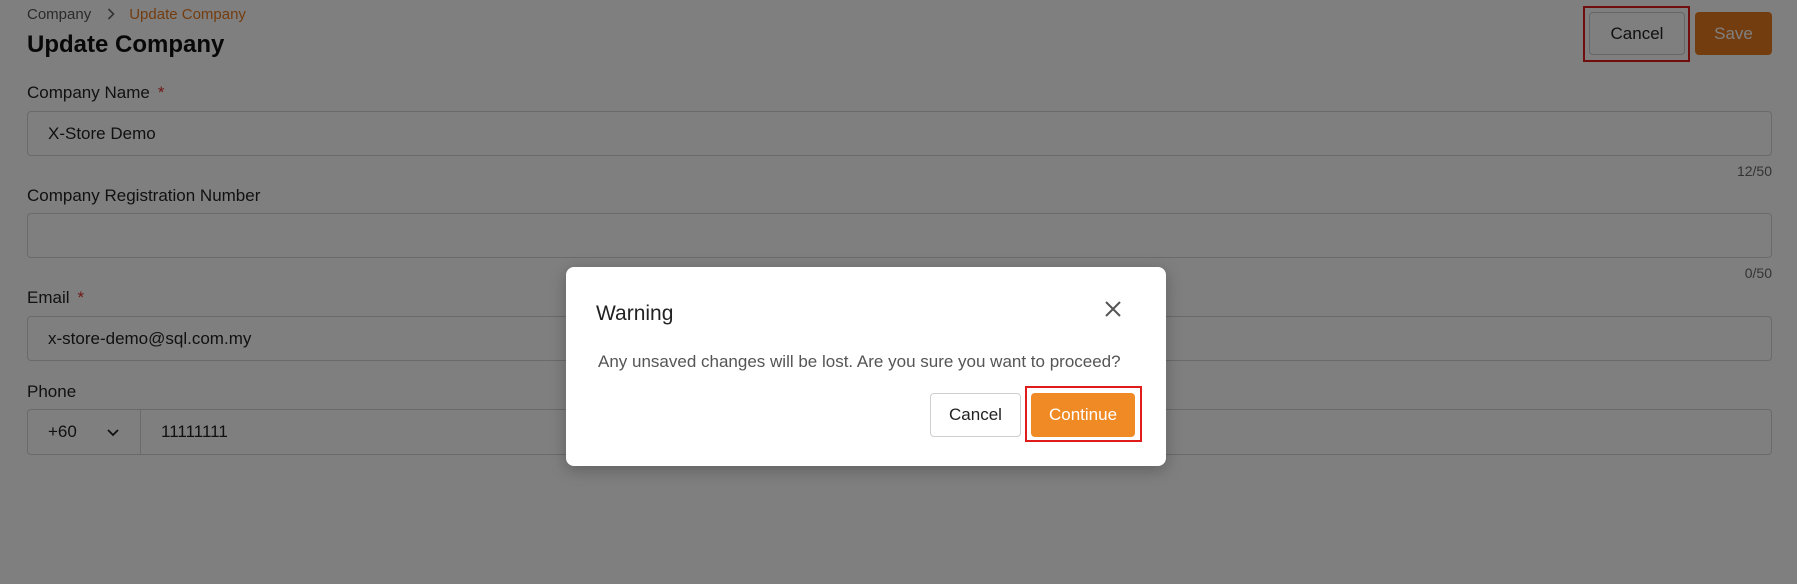  I want to click on dialog-cancel-button: Cancel, so click(975, 415).